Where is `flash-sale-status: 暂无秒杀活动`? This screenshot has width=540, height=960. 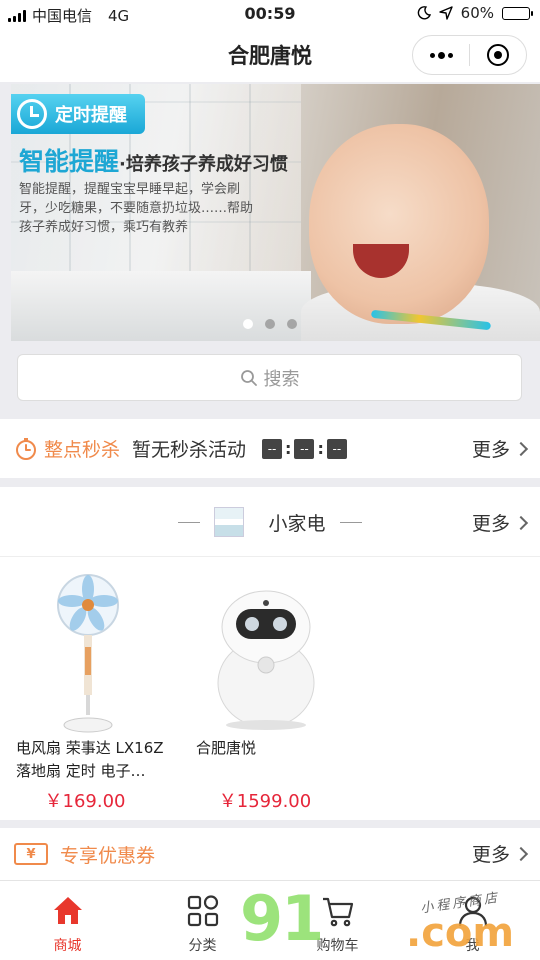 flash-sale-status: 暂无秒杀活动 is located at coordinates (189, 450).